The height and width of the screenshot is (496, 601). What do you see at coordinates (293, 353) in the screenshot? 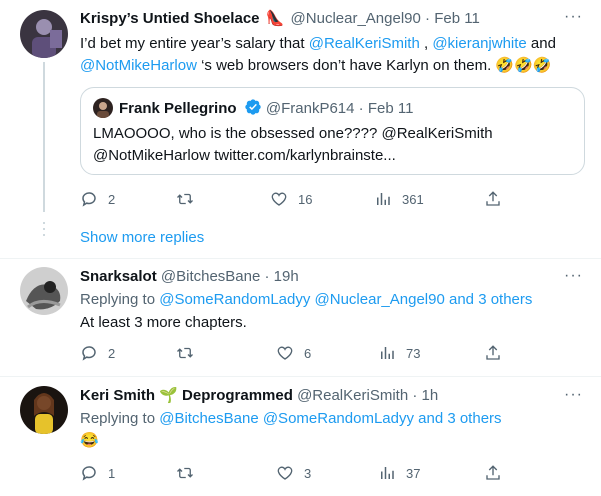
I see `like-button: 6` at bounding box center [293, 353].